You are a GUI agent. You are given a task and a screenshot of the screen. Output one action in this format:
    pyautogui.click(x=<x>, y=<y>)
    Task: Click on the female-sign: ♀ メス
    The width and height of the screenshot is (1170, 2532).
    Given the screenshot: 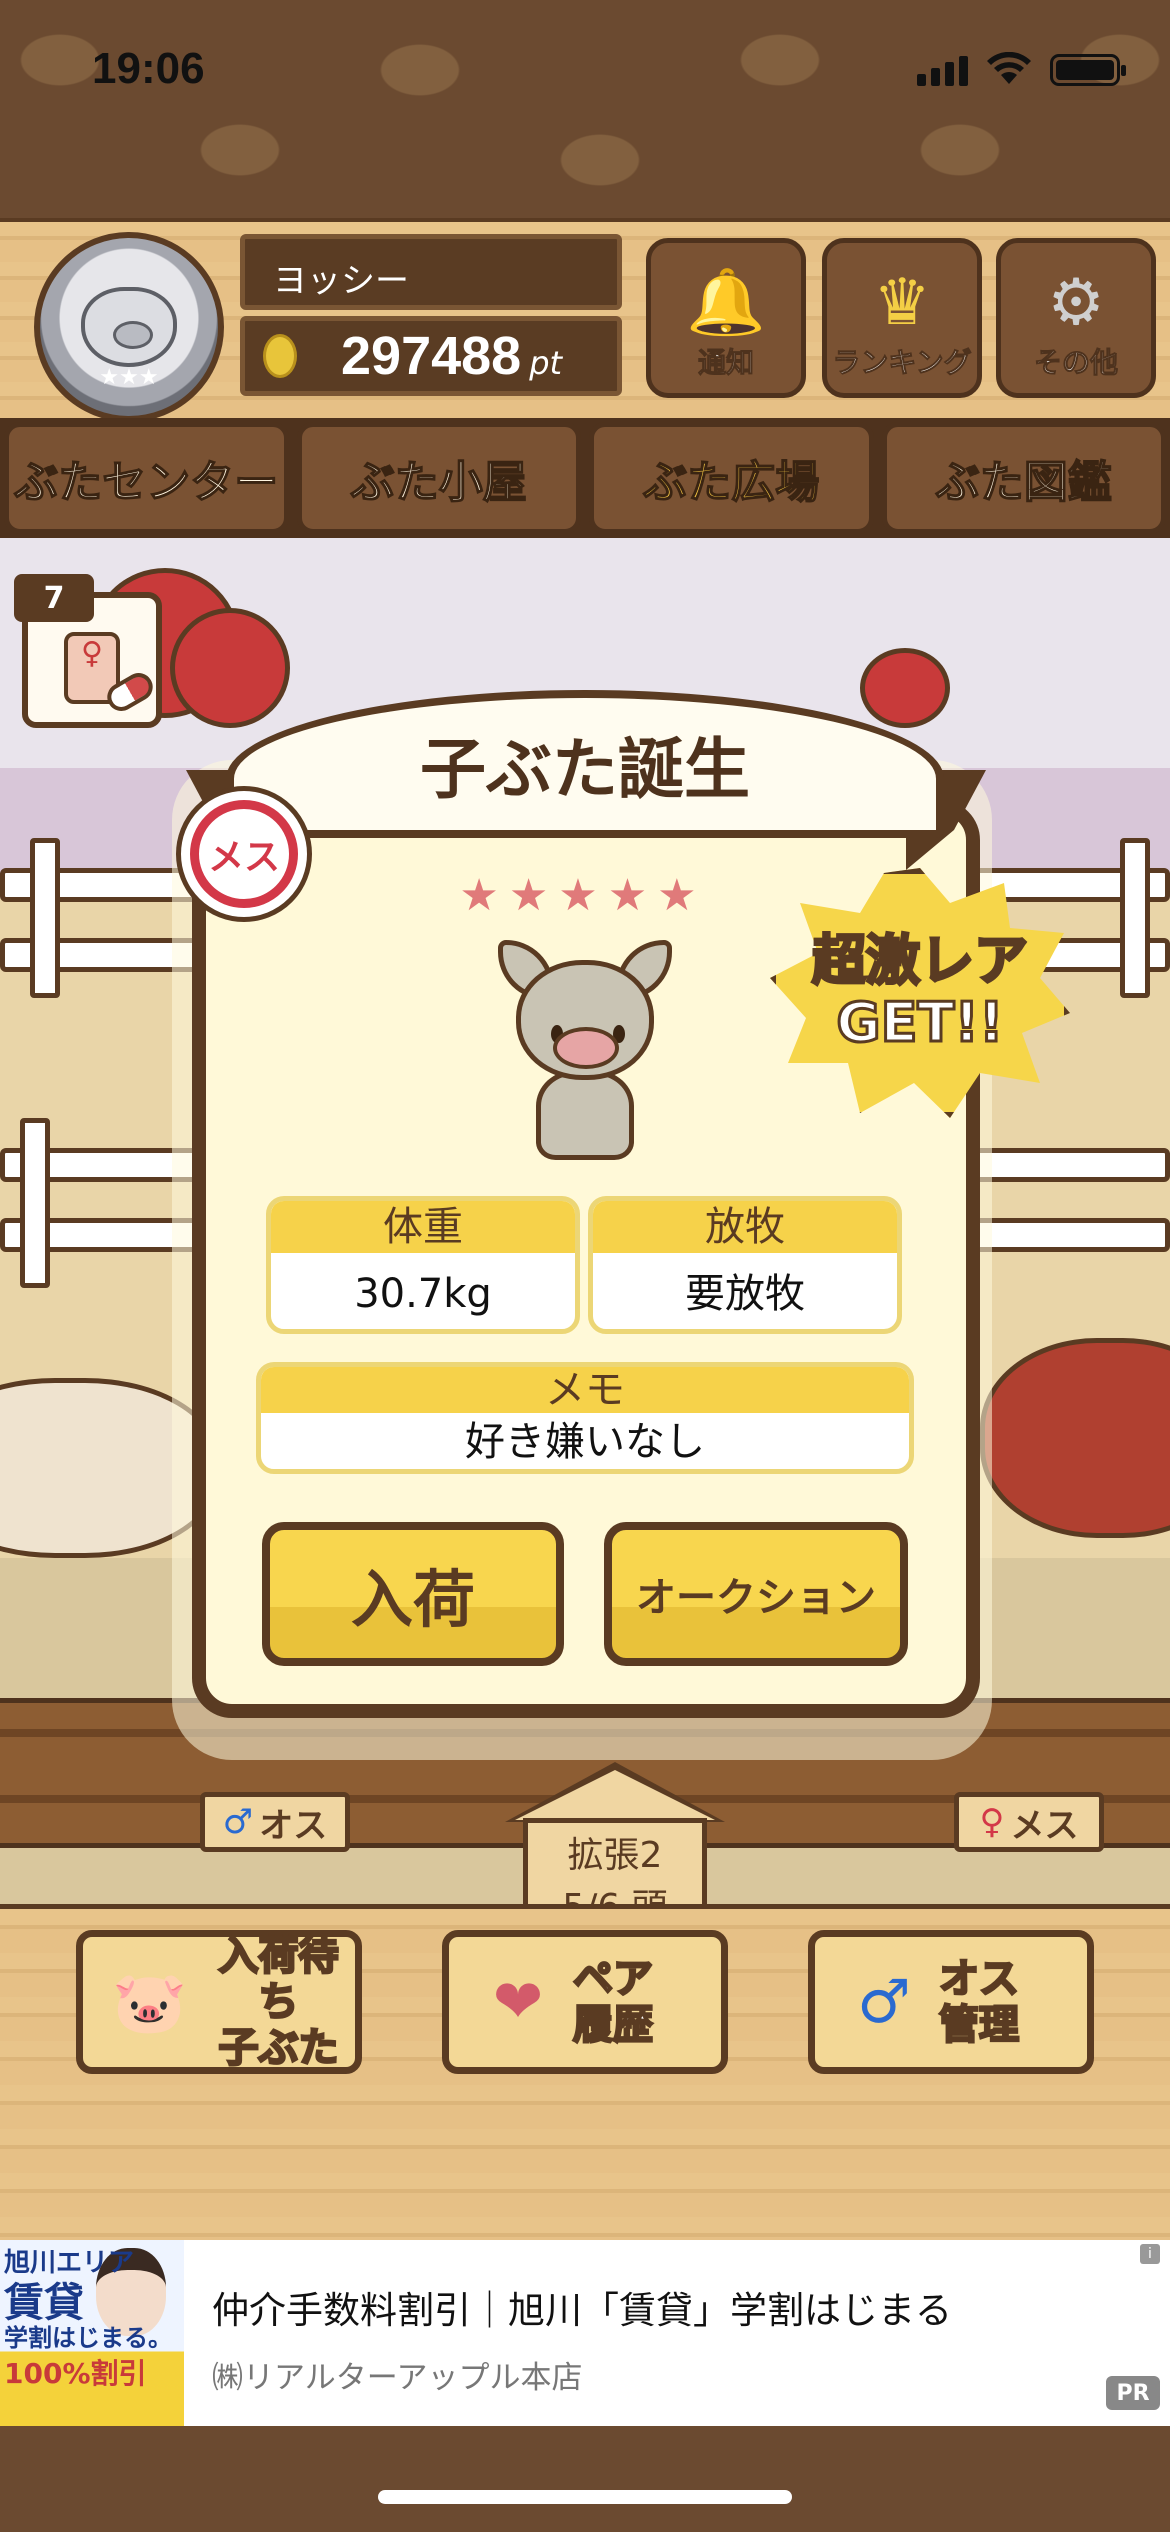 What is the action you would take?
    pyautogui.click(x=1029, y=1822)
    